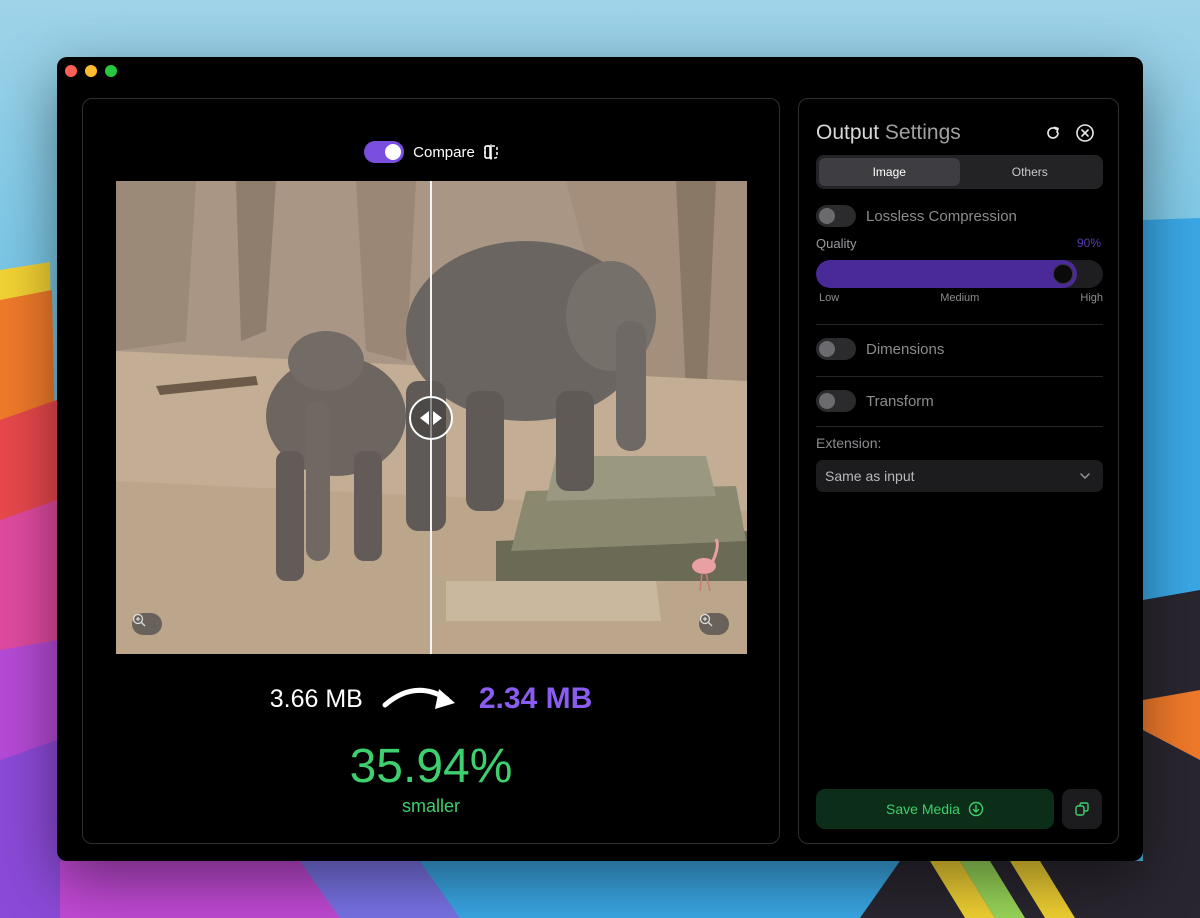 The width and height of the screenshot is (1200, 918). What do you see at coordinates (849, 443) in the screenshot?
I see `extension-label: Extension:` at bounding box center [849, 443].